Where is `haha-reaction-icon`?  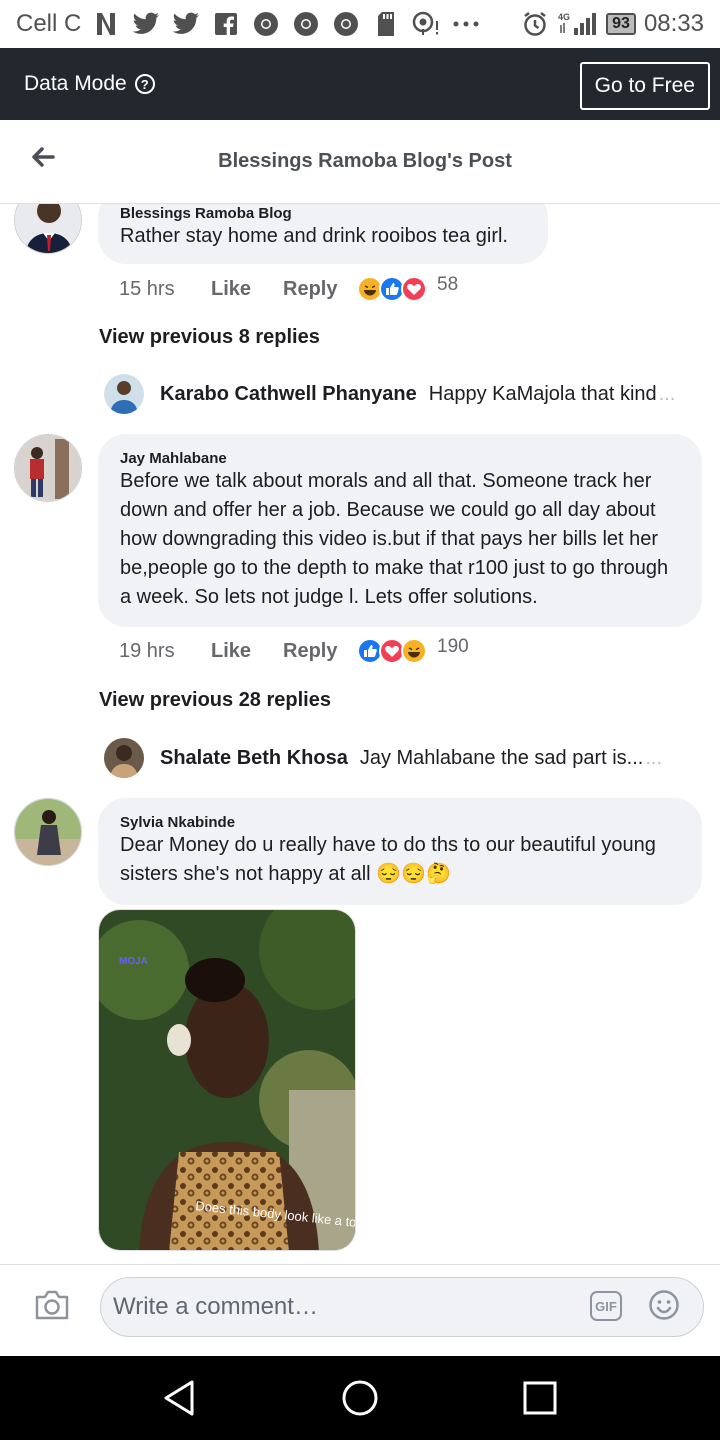
haha-reaction-icon is located at coordinates (414, 651).